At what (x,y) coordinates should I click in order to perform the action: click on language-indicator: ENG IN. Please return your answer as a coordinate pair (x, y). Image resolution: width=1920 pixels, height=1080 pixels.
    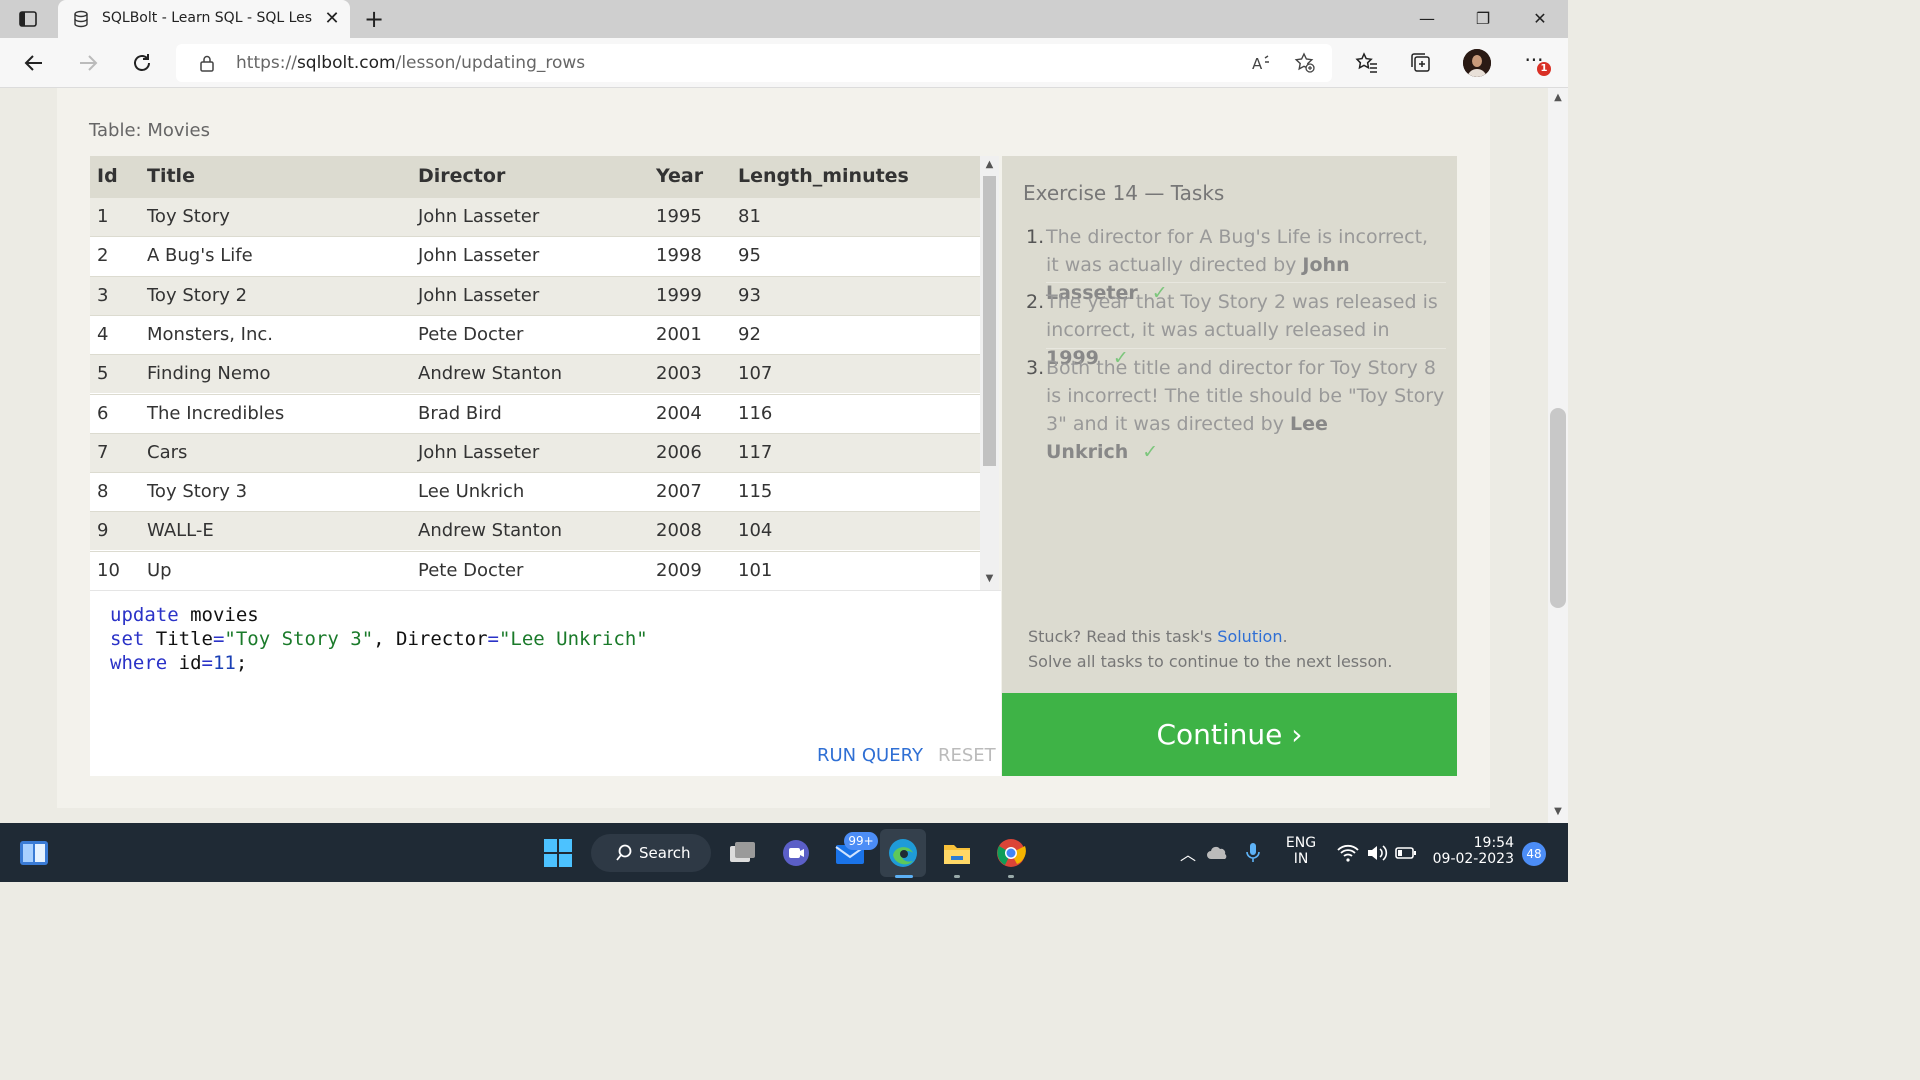
    Looking at the image, I should click on (1301, 851).